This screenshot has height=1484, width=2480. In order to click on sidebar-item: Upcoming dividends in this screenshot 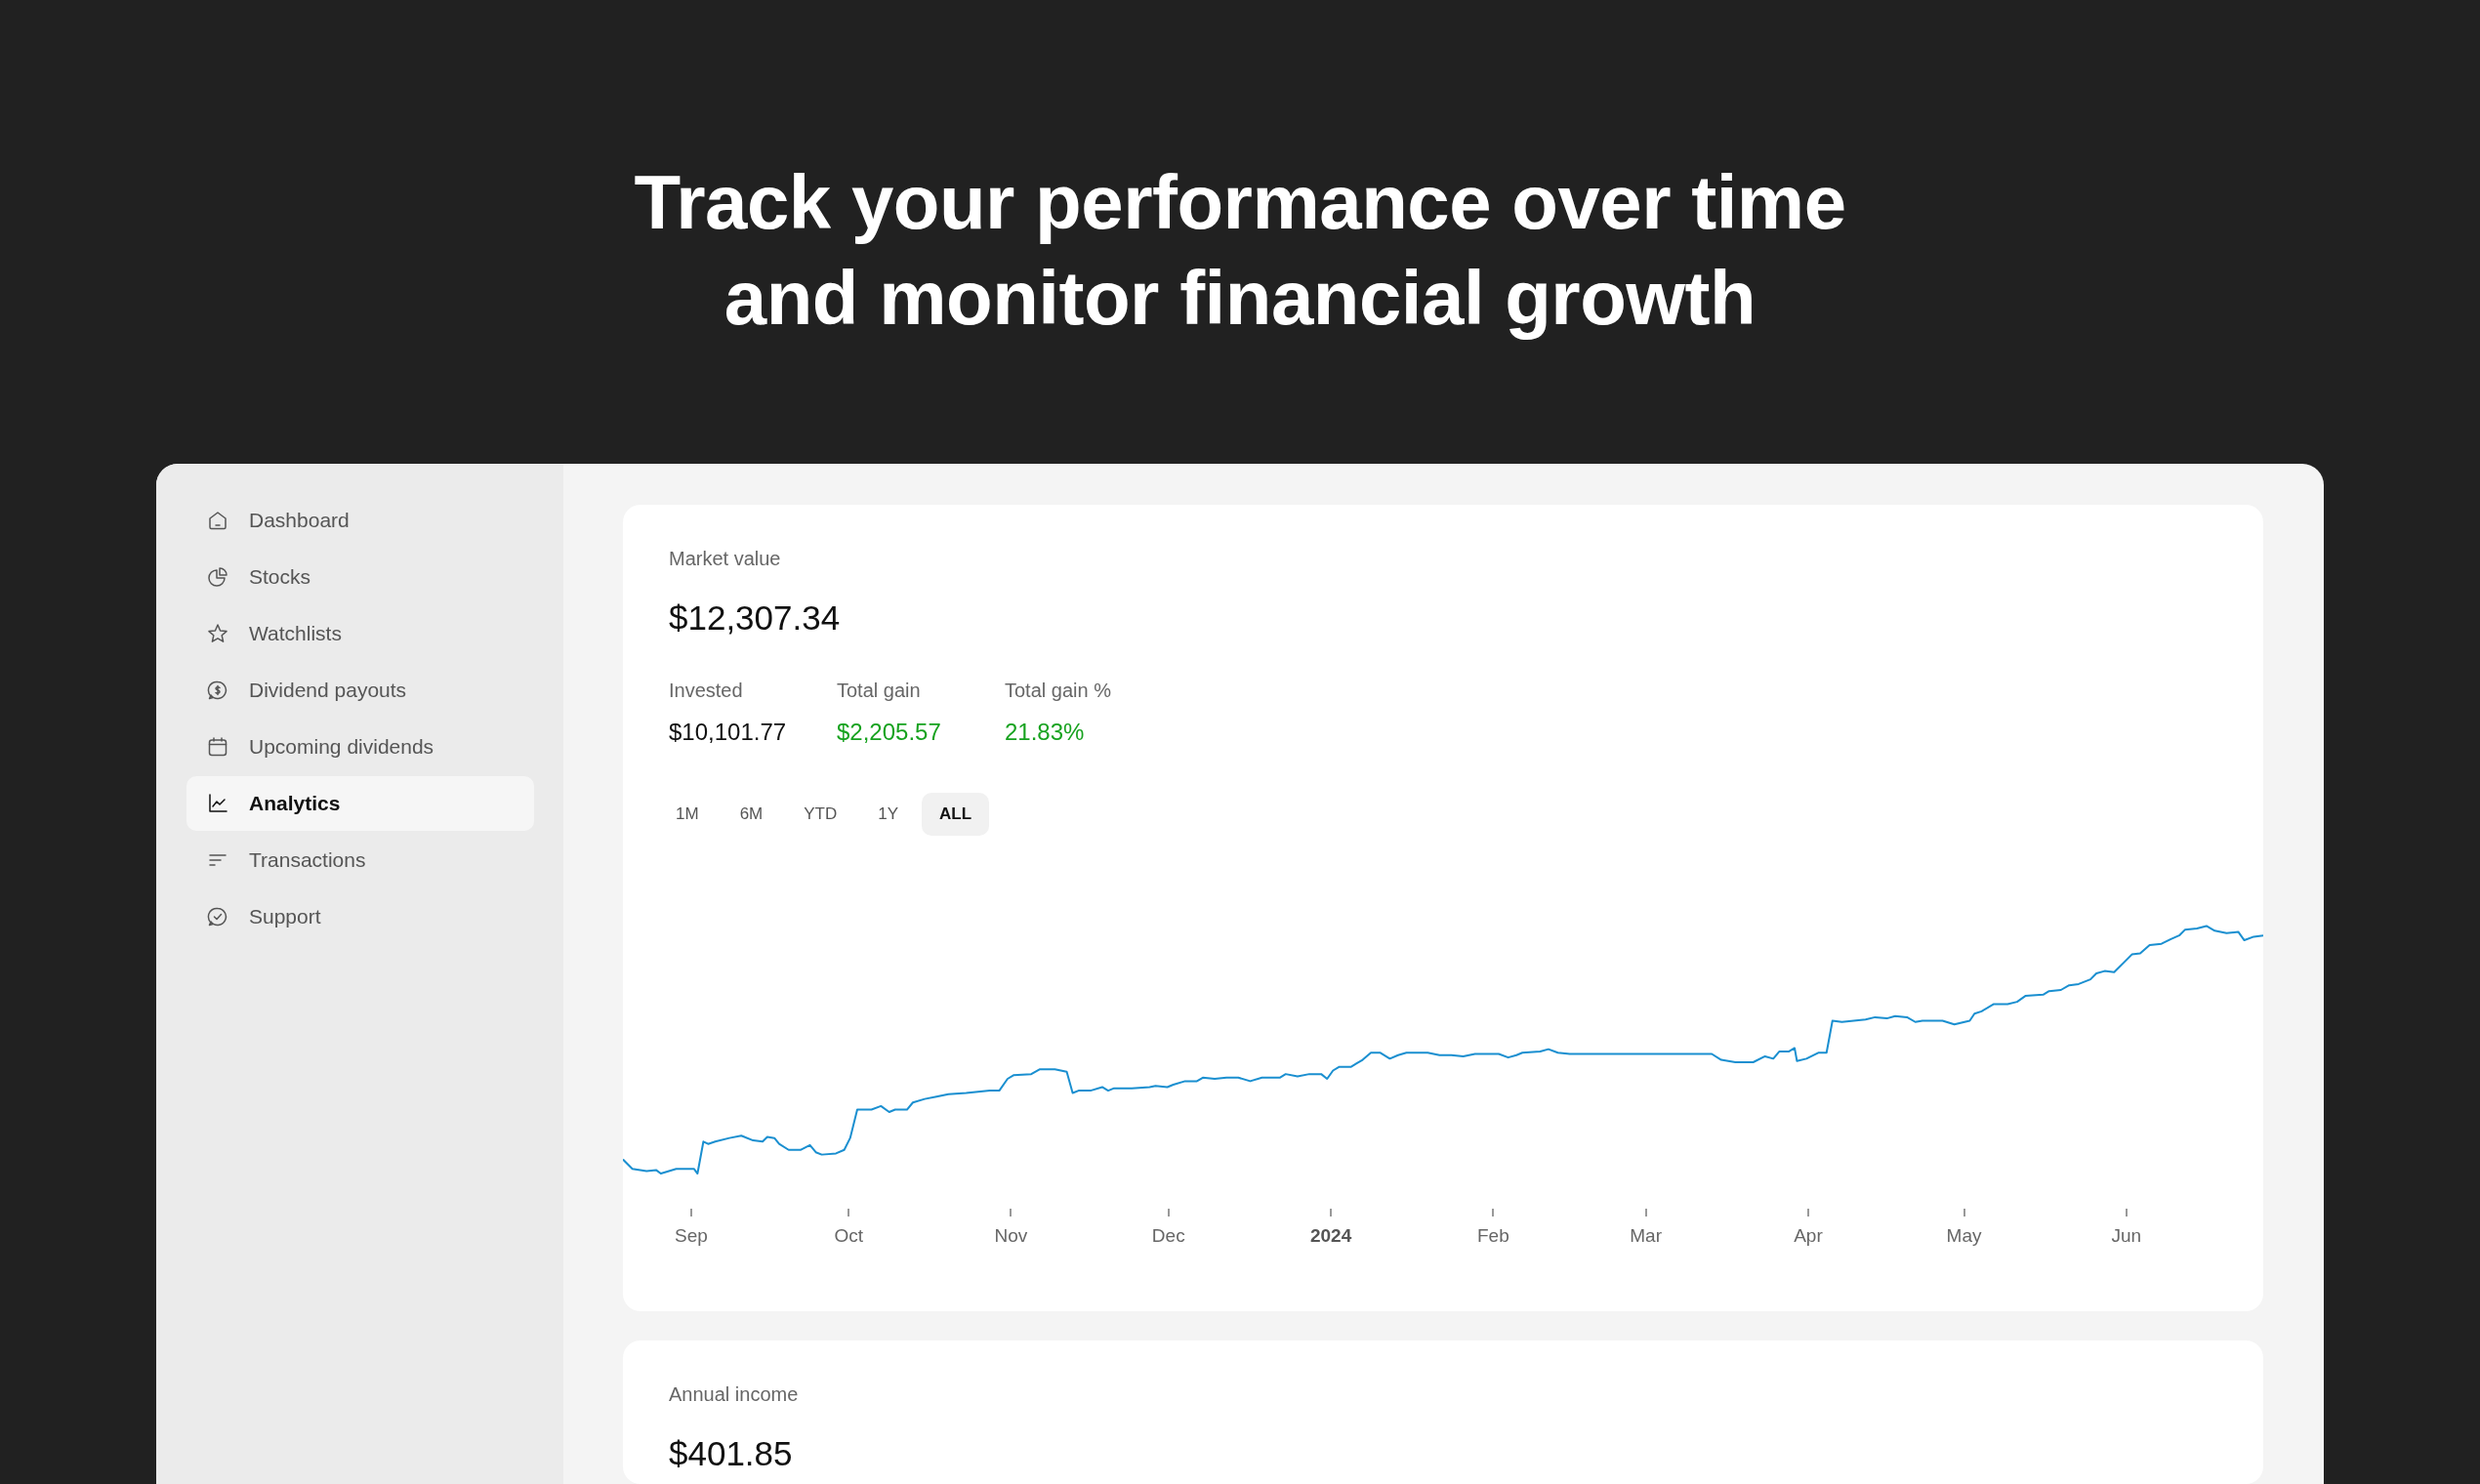, I will do `click(360, 747)`.